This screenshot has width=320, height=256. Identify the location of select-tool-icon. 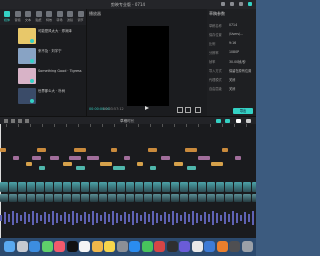
(6, 121).